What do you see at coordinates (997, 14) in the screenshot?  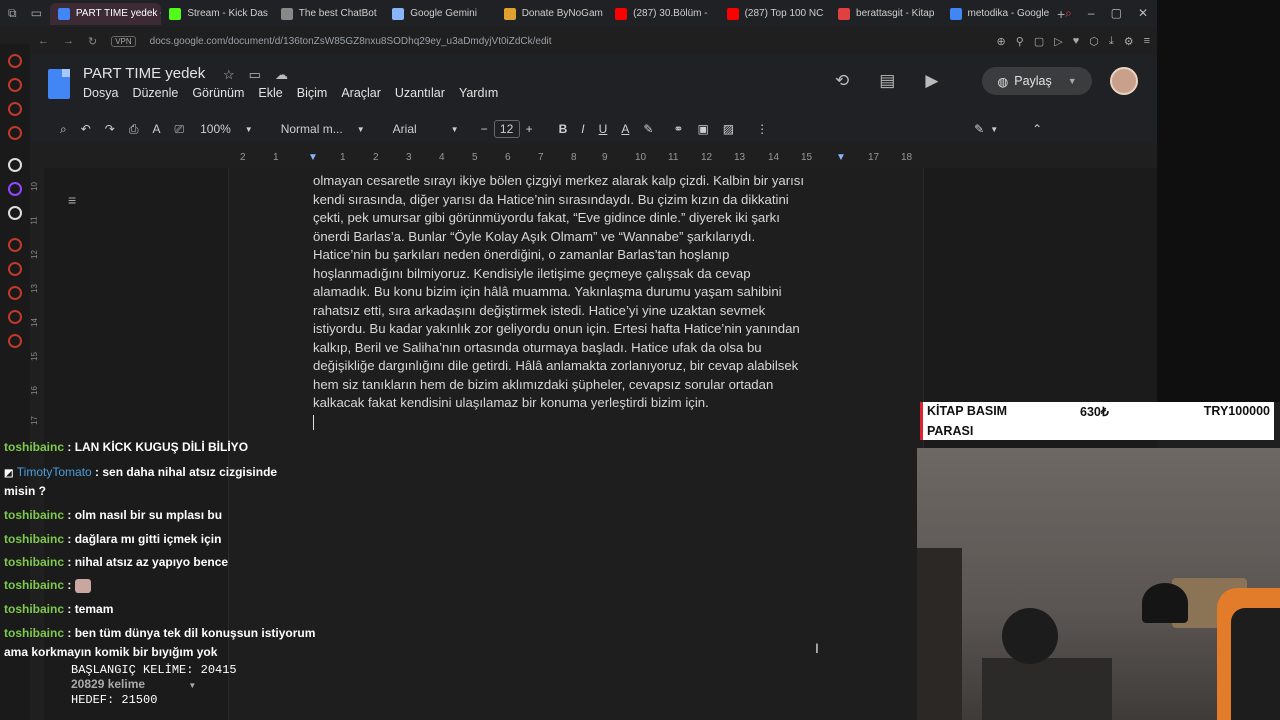 I see `tab-google: metodika - Google` at bounding box center [997, 14].